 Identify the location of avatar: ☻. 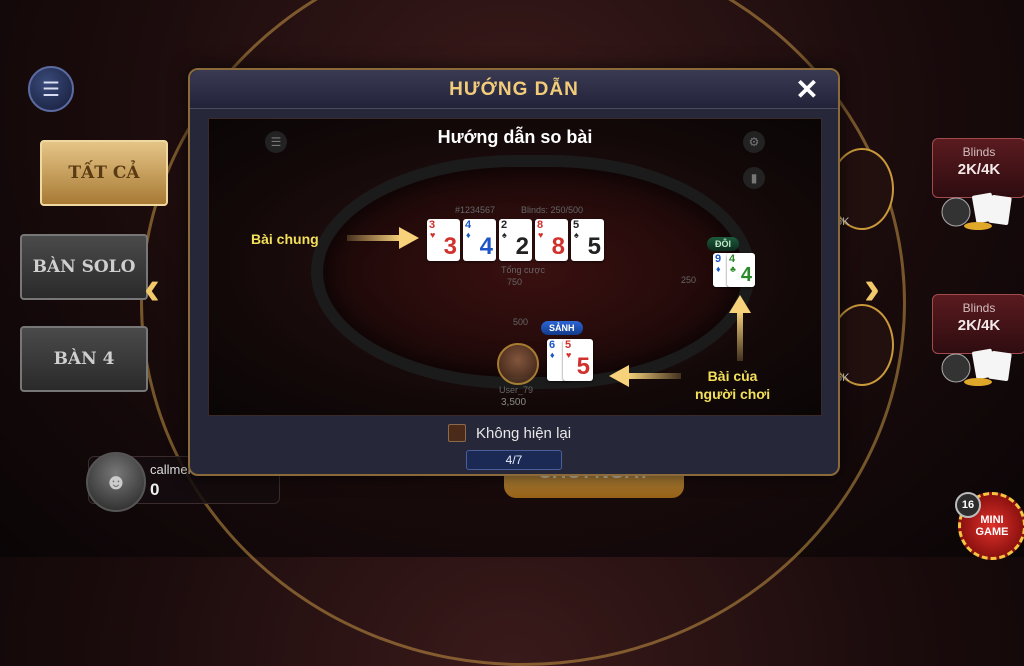
(116, 482).